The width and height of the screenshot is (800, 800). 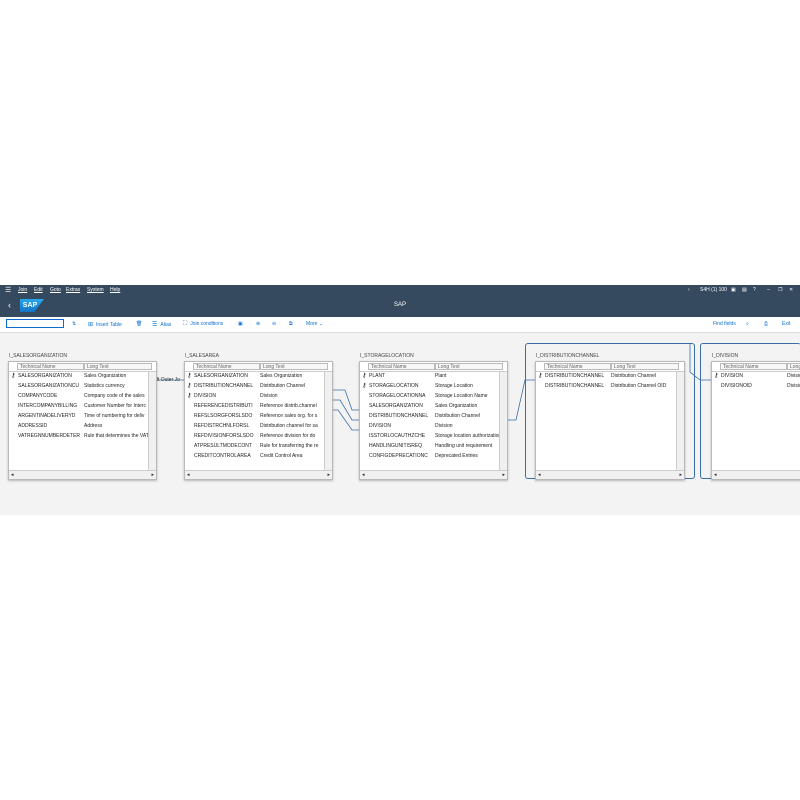 I want to click on find-icon: ⌕, so click(x=747, y=324).